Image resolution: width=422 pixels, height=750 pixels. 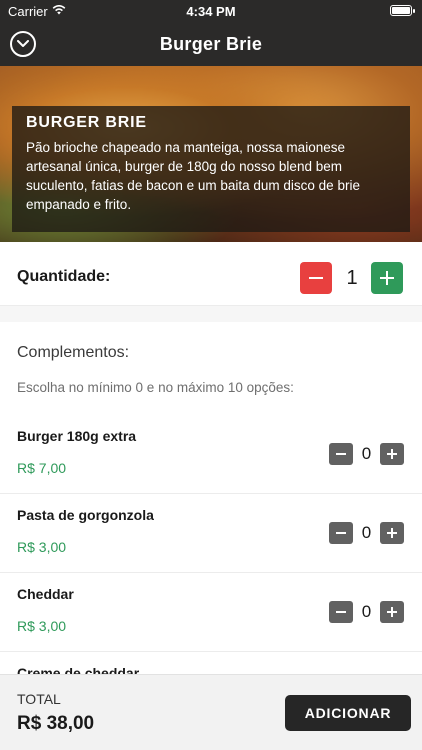 What do you see at coordinates (211, 612) in the screenshot?
I see `complement-item: Cheddar R$ 3,00 0` at bounding box center [211, 612].